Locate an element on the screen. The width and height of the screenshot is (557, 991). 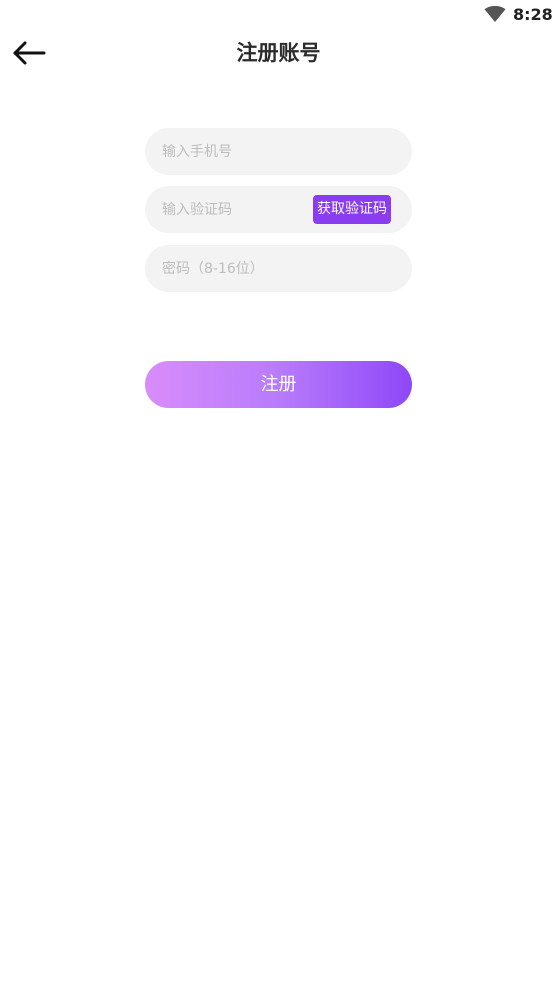
phone-field is located at coordinates (278, 151).